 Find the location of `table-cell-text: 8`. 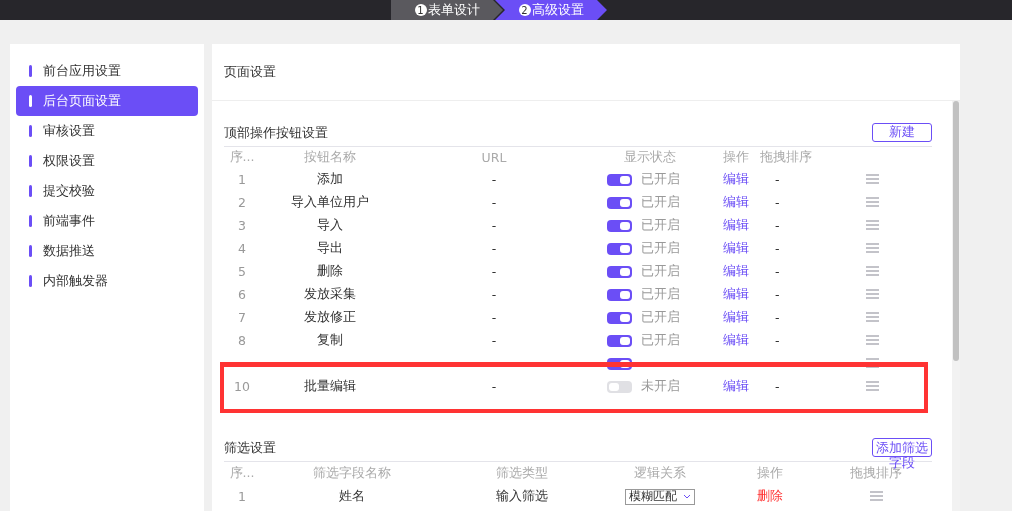

table-cell-text: 8 is located at coordinates (242, 340).